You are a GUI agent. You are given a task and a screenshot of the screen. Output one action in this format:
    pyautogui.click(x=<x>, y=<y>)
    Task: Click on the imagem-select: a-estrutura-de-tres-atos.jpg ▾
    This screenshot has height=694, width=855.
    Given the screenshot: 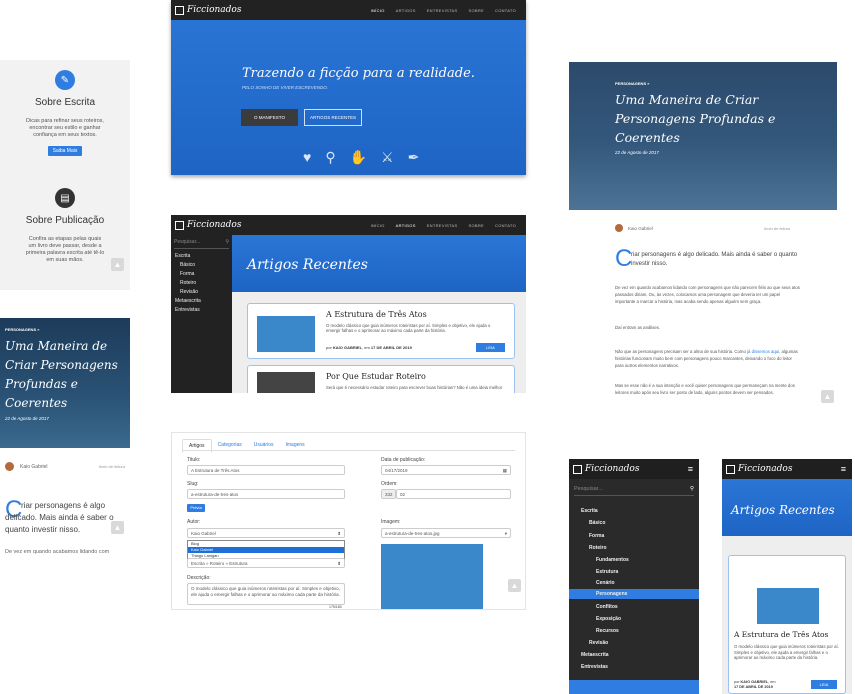 What is the action you would take?
    pyautogui.click(x=446, y=533)
    